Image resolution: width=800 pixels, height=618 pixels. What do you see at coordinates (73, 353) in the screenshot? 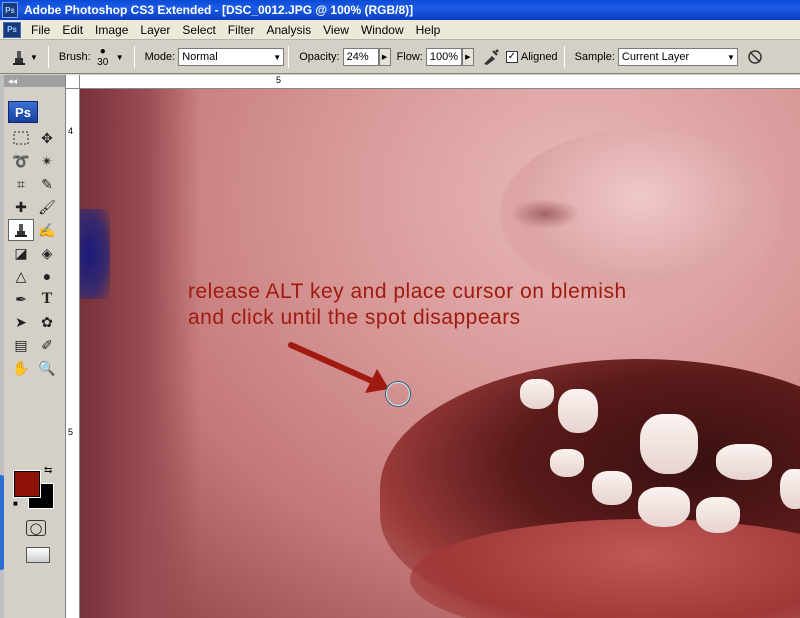
I see `vertical-ruler: 4 5` at bounding box center [73, 353].